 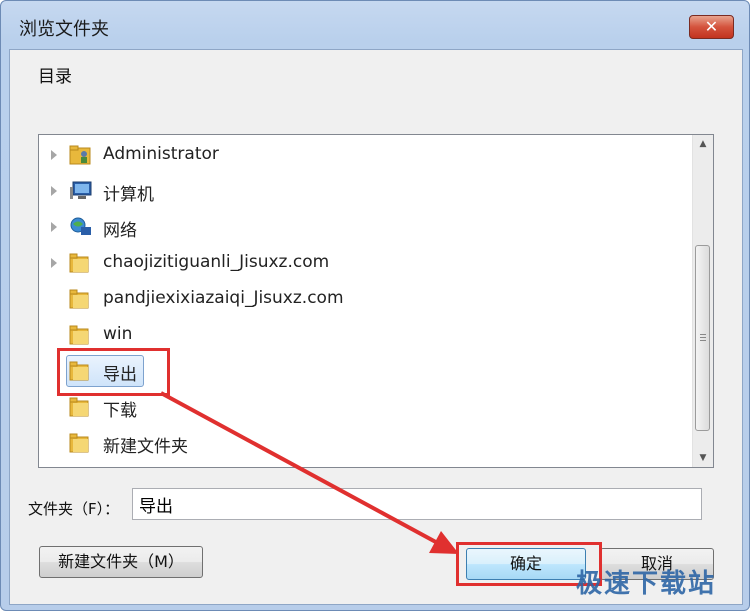 What do you see at coordinates (646, 584) in the screenshot?
I see `watermark-text: 极速下载站` at bounding box center [646, 584].